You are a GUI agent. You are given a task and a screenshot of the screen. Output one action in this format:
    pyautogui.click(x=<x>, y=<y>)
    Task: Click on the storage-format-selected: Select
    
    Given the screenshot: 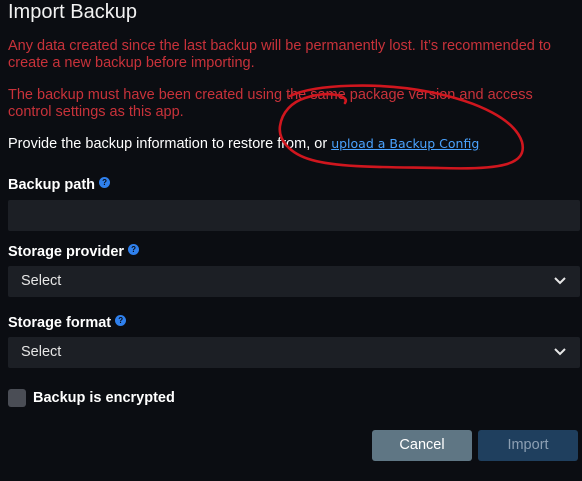 What is the action you would take?
    pyautogui.click(x=41, y=352)
    